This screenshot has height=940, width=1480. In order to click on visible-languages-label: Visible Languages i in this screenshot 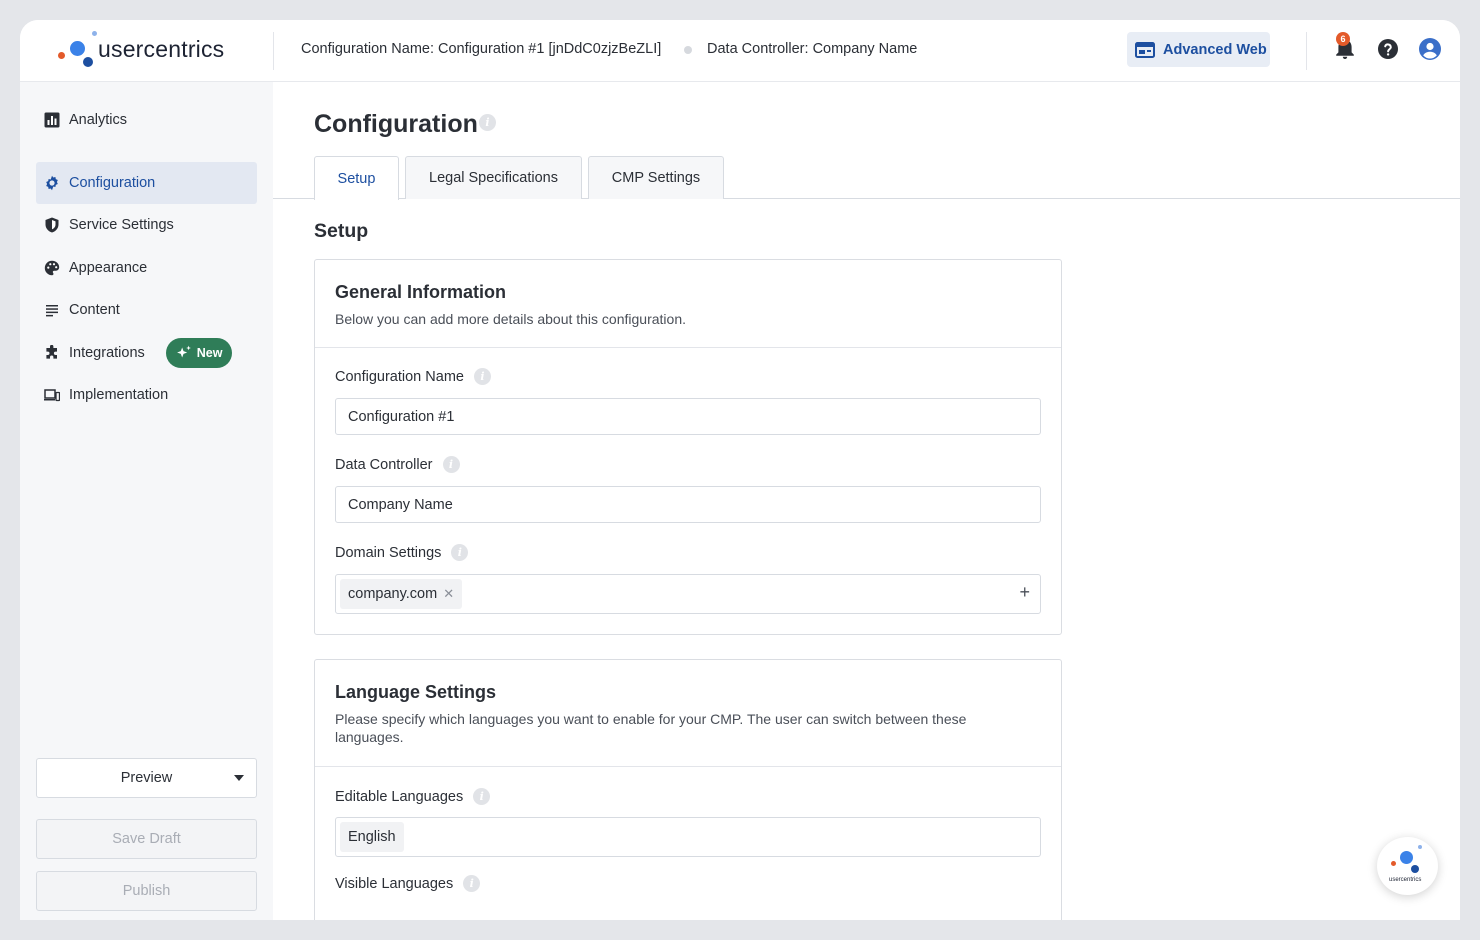, I will do `click(408, 883)`.